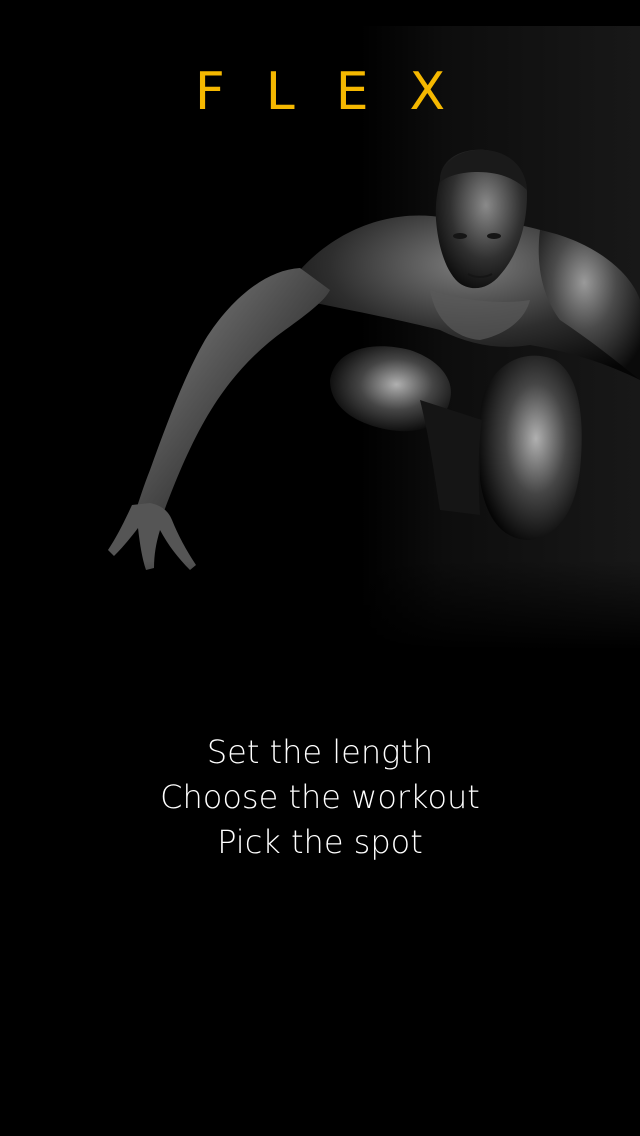 This screenshot has width=640, height=1136. Describe the element at coordinates (494, 236) in the screenshot. I see `eye-right` at that location.